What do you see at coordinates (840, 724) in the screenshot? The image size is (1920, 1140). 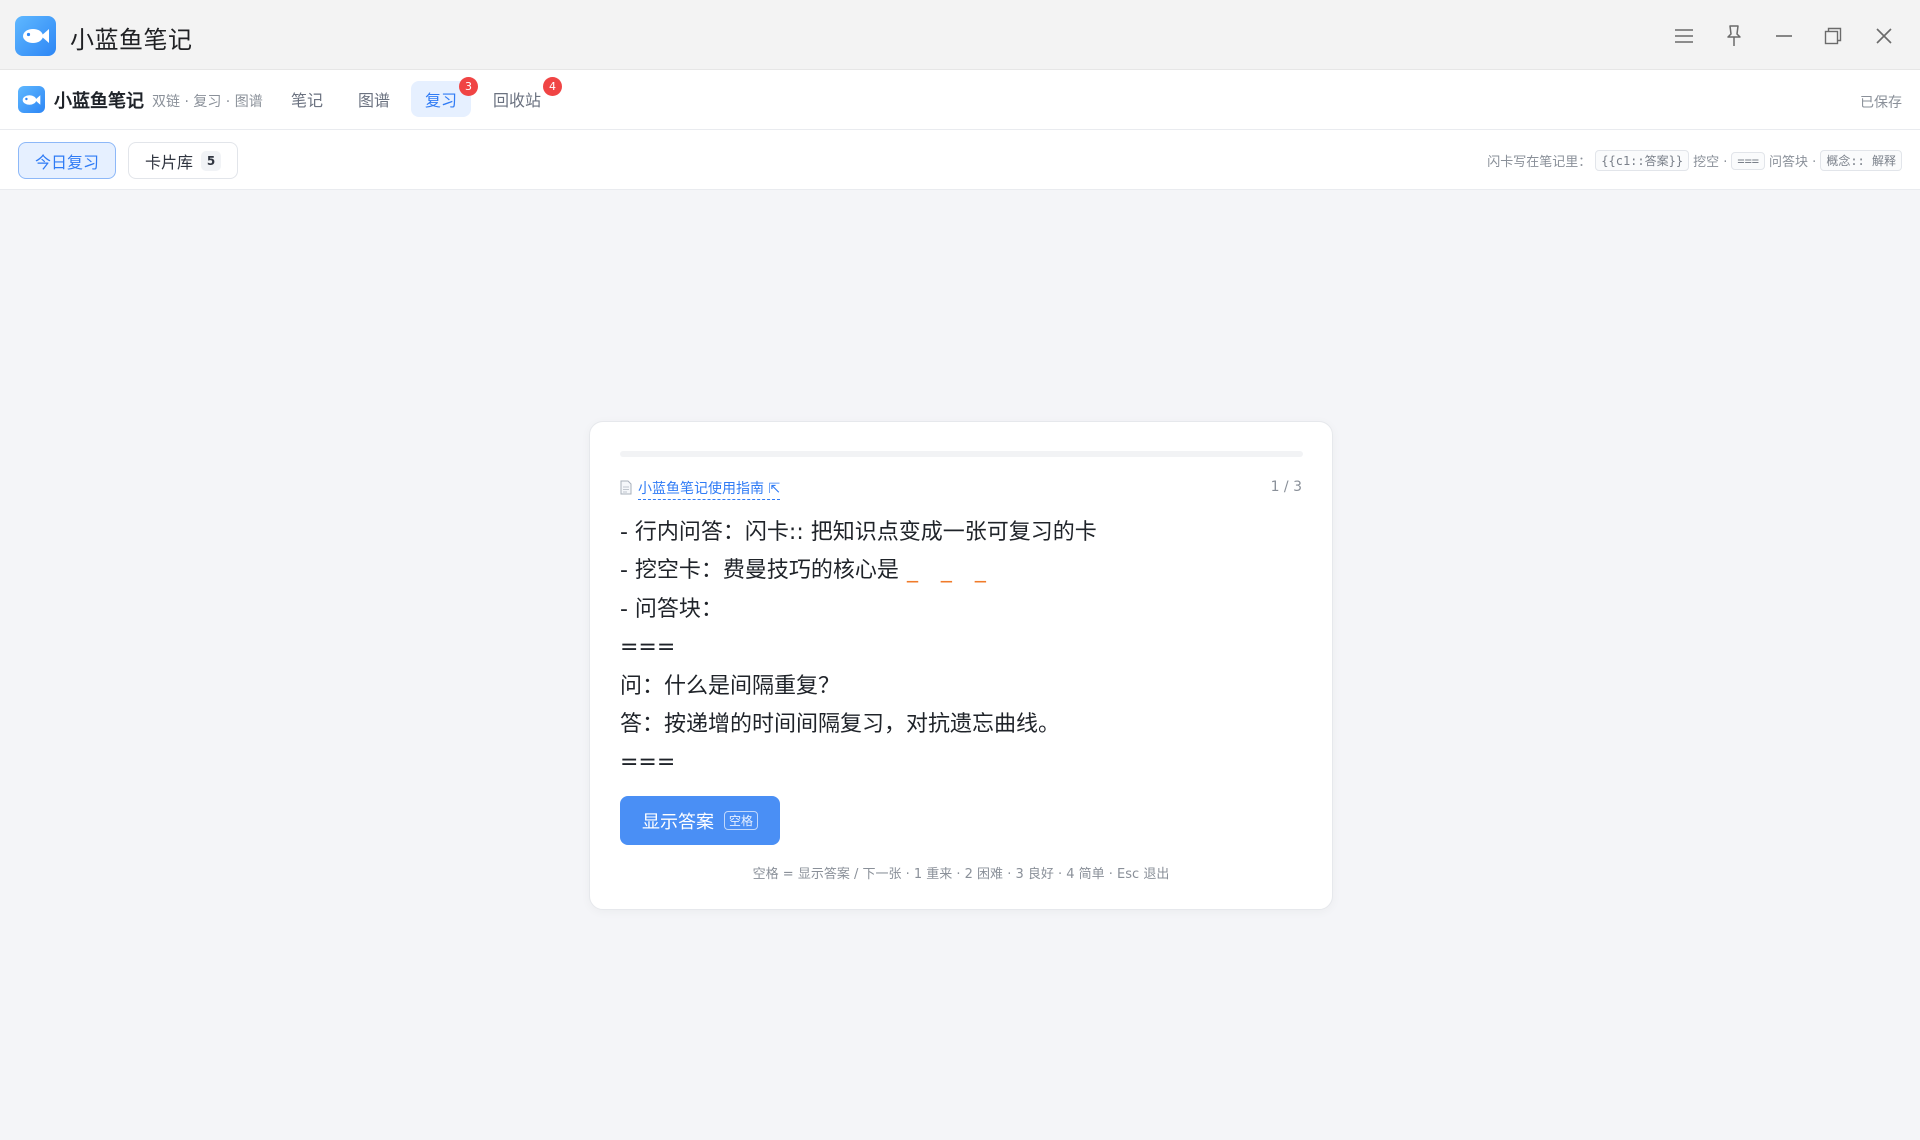 I see `card-line: 答：按递增的时间间隔复习，对抗遗忘曲线。` at bounding box center [840, 724].